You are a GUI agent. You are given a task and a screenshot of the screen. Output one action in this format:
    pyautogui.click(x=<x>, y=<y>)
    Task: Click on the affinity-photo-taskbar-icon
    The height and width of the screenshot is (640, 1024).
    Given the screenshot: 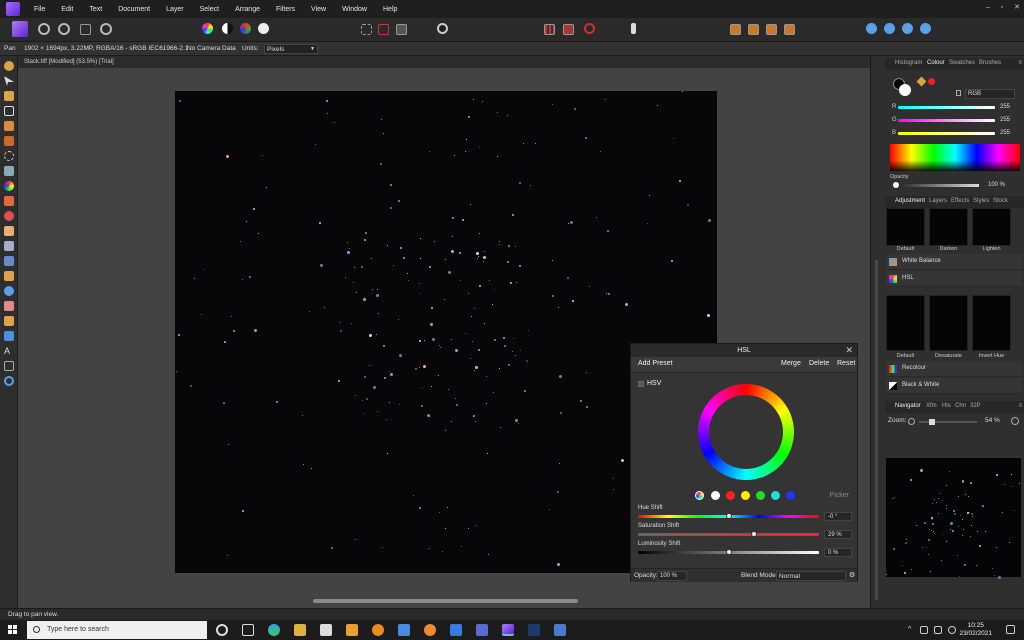 What is the action you would take?
    pyautogui.click(x=508, y=630)
    